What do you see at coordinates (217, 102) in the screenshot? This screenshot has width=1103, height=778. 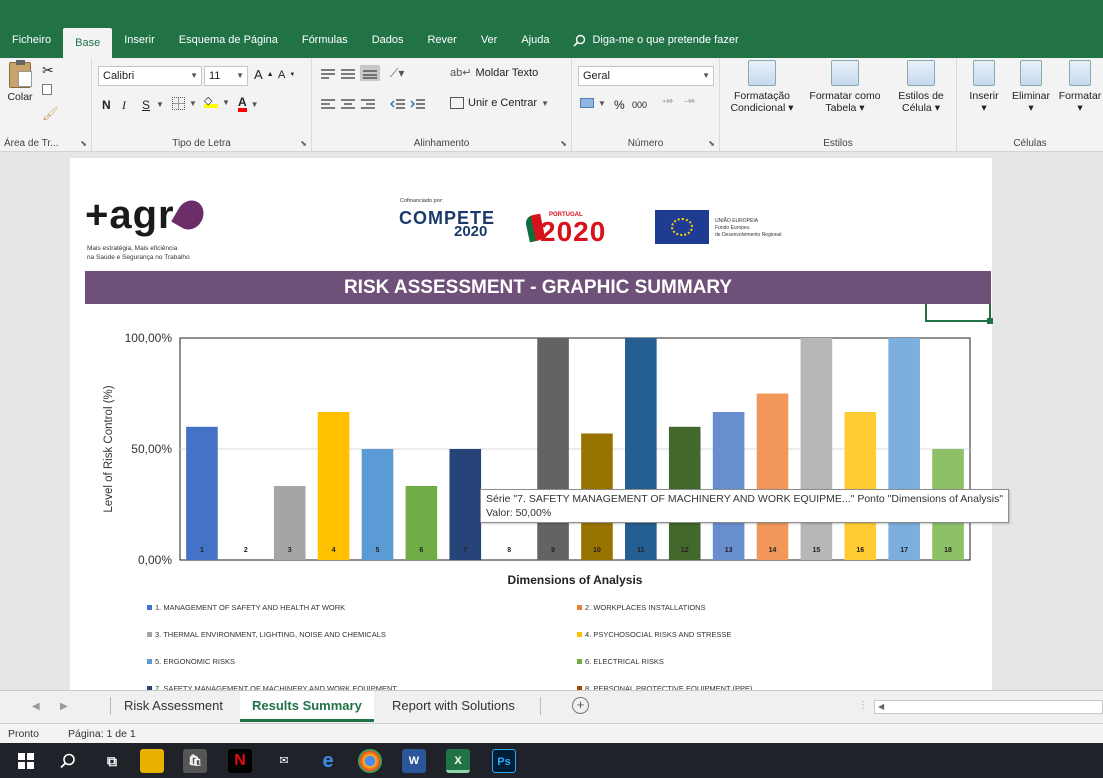 I see `fill-color-button: ◇ ▼` at bounding box center [217, 102].